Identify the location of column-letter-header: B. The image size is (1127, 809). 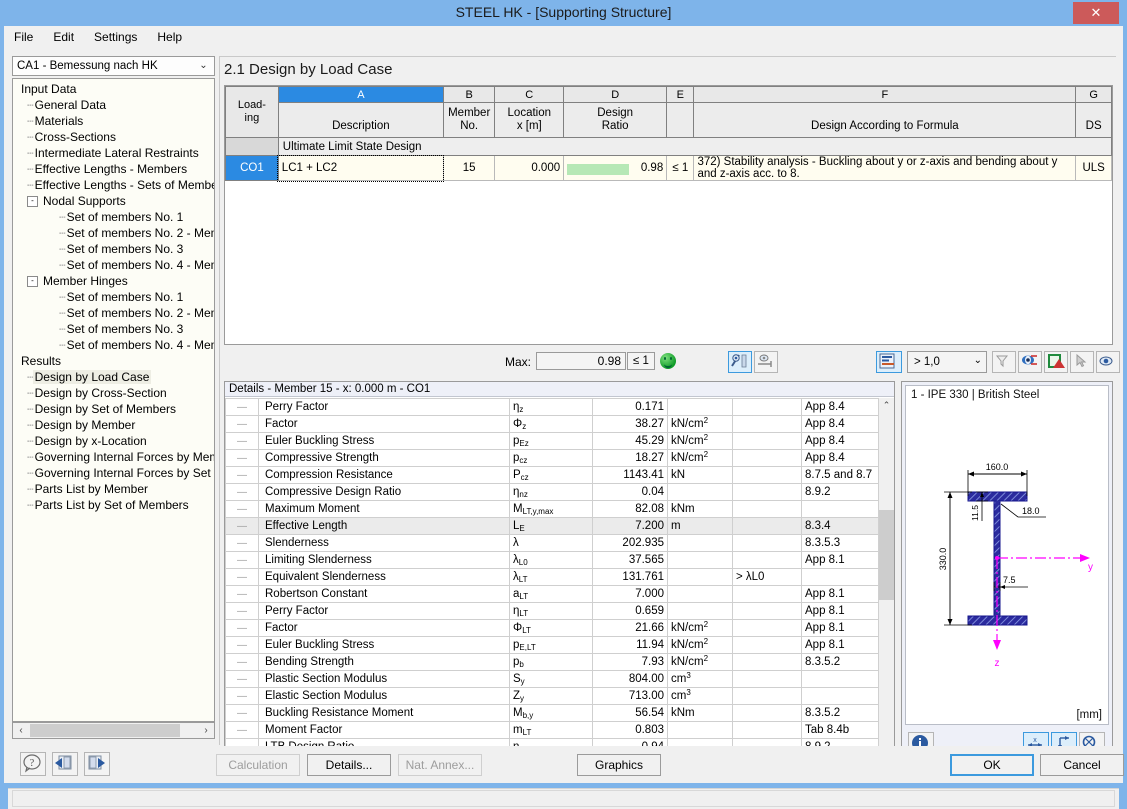
(469, 94).